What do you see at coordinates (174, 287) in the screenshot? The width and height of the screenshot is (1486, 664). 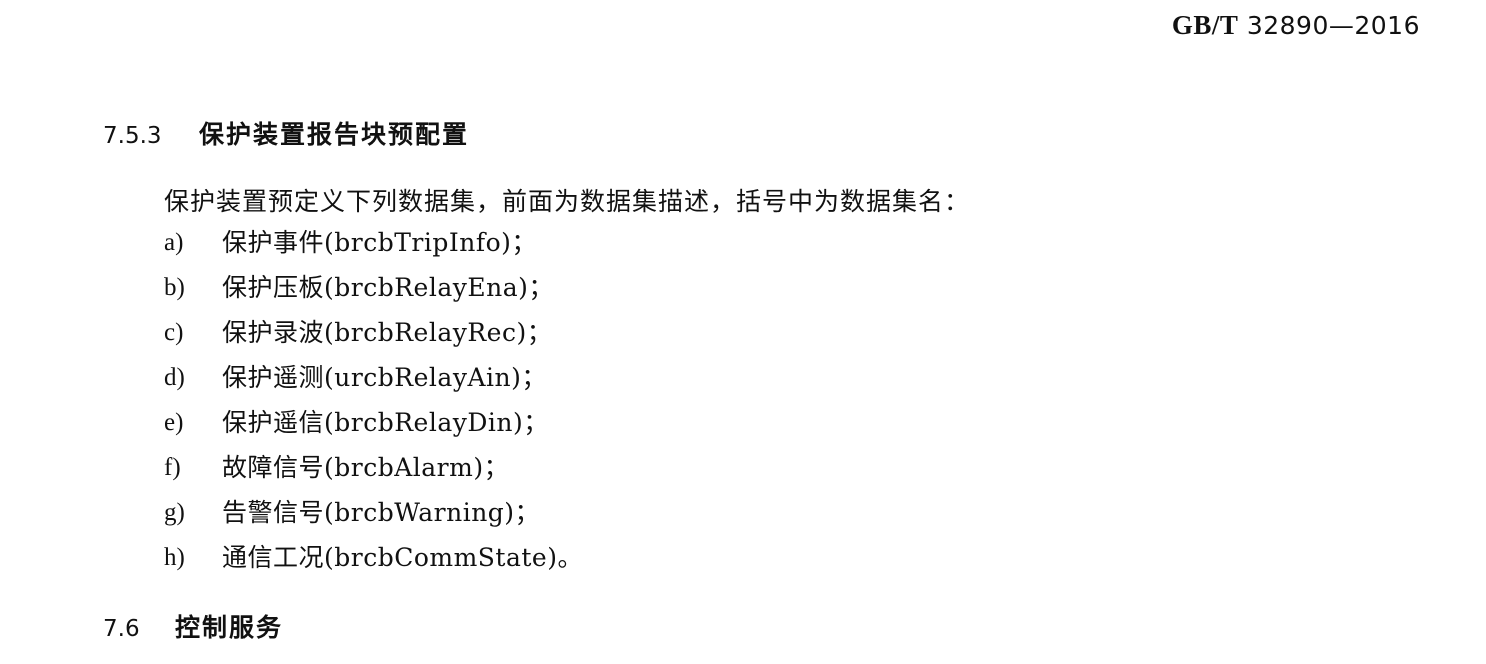 I see `list-marker: b)` at bounding box center [174, 287].